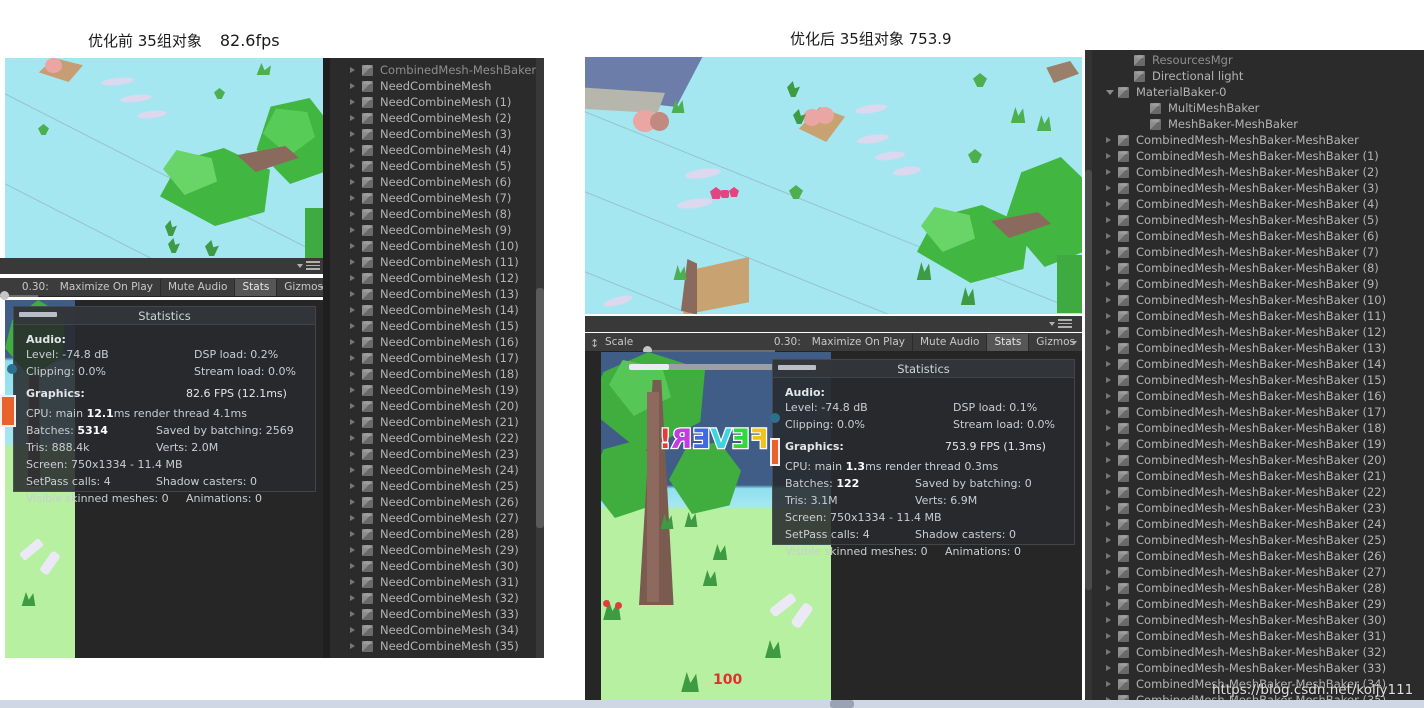  What do you see at coordinates (440, 150) in the screenshot?
I see `hierarchy-item: NeedCombineMesh (4)` at bounding box center [440, 150].